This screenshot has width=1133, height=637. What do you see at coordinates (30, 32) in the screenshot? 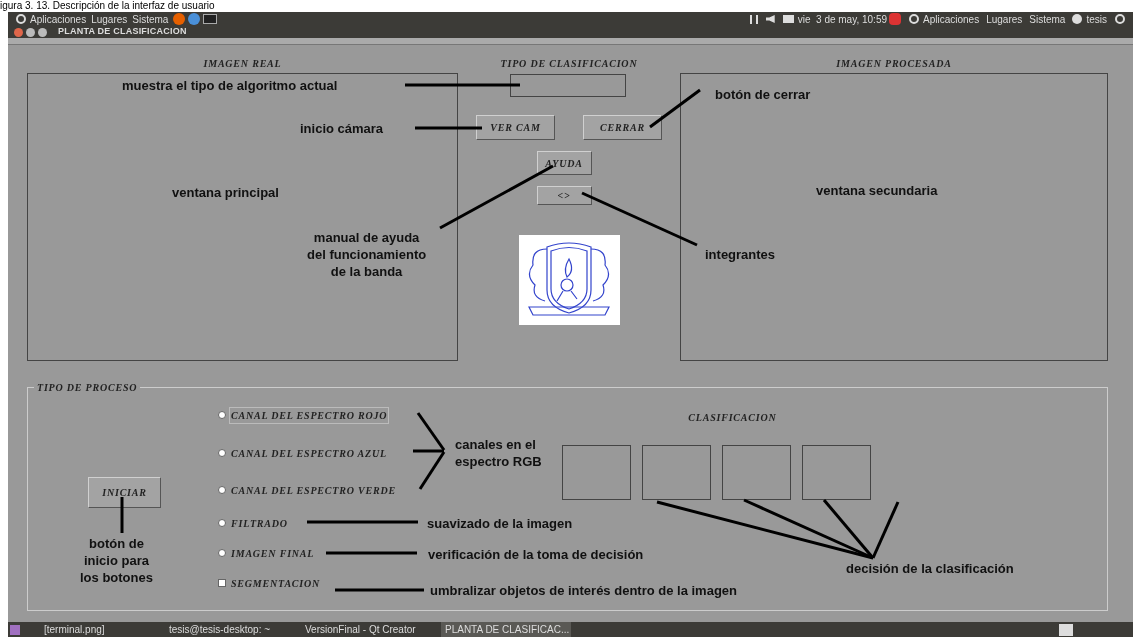
I see `minimize-icon` at bounding box center [30, 32].